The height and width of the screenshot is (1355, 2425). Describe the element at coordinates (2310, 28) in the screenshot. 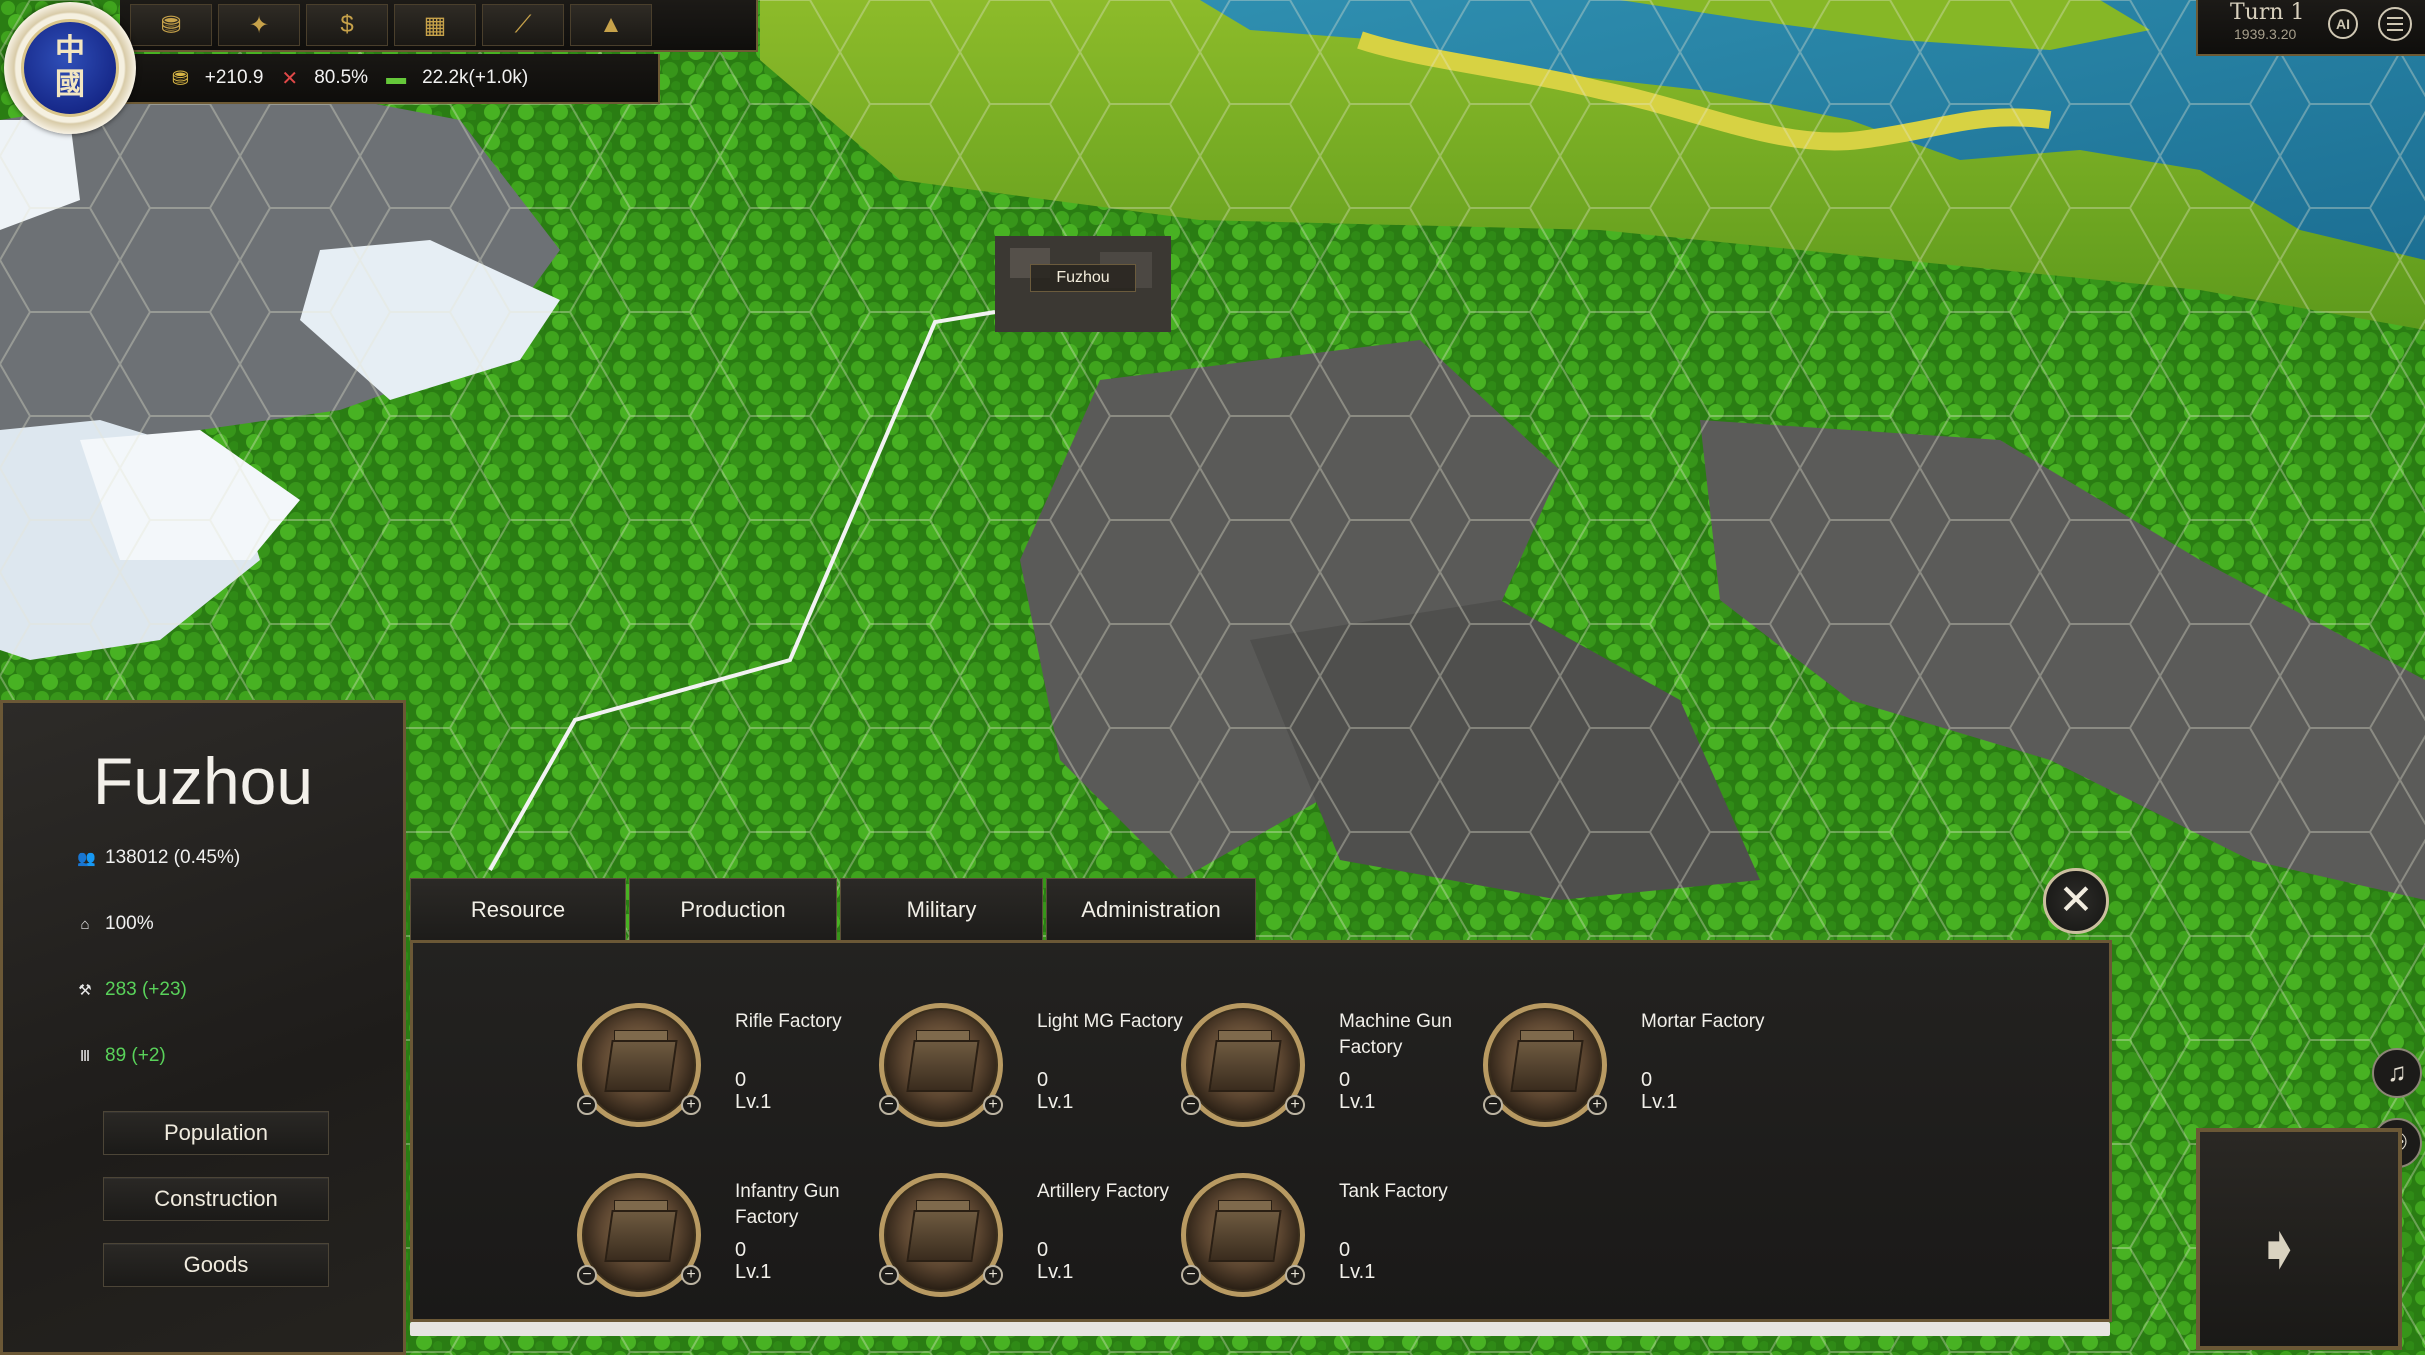

I see `turn-indicator: Turn 1 1939.3.20 AI` at that location.